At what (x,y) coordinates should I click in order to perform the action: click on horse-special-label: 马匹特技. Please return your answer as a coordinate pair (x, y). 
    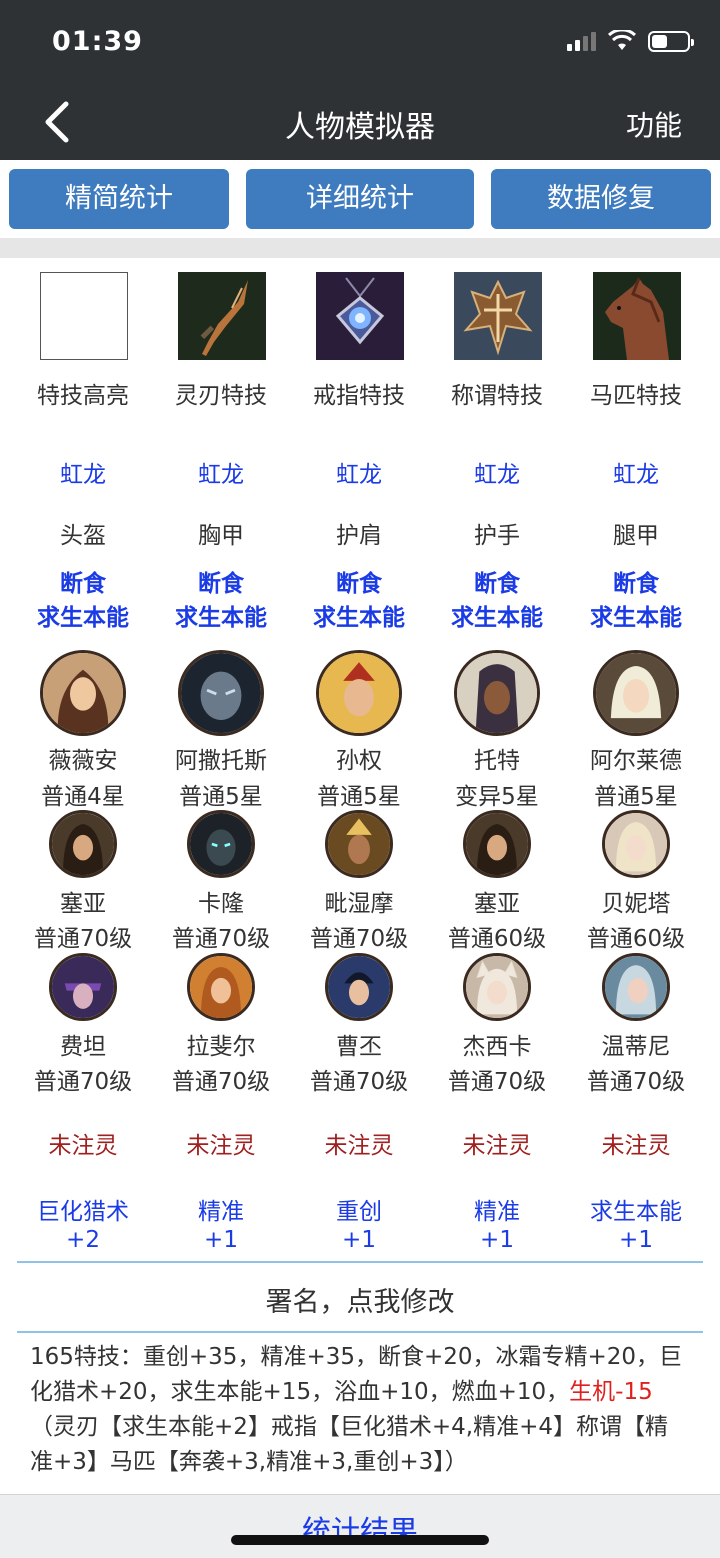
    Looking at the image, I should click on (636, 396).